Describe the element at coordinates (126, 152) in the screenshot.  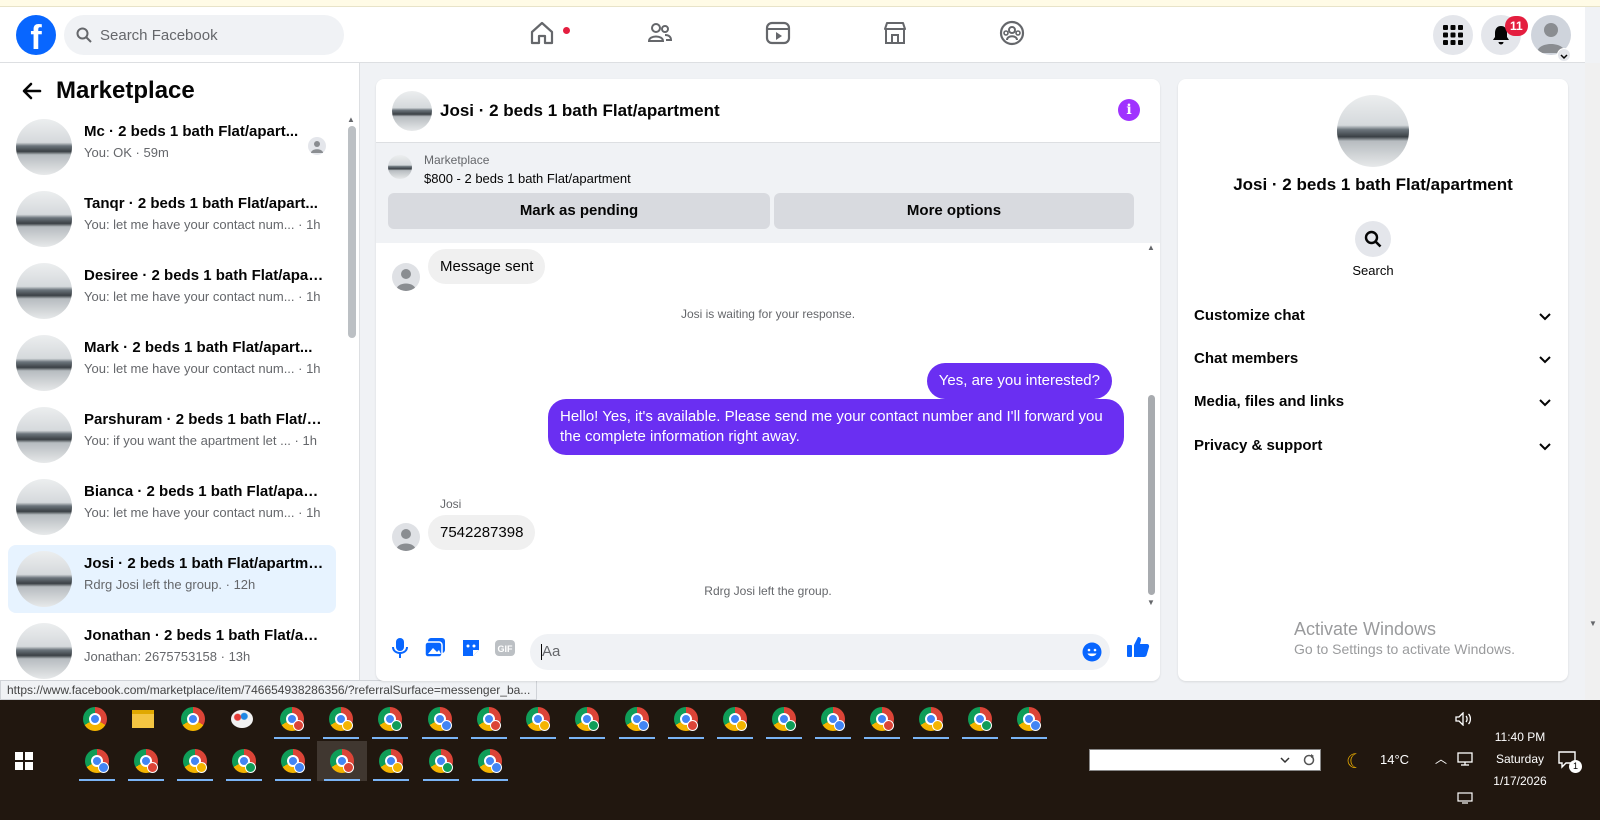
I see `conversation-preview: You: OK · 59m` at that location.